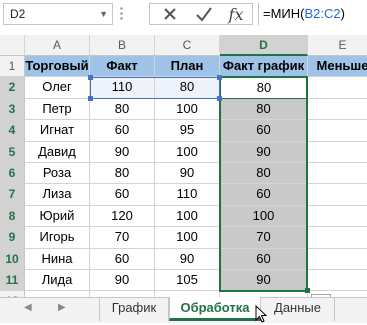 This screenshot has width=367, height=325. What do you see at coordinates (12, 45) in the screenshot?
I see `select-all-corner` at bounding box center [12, 45].